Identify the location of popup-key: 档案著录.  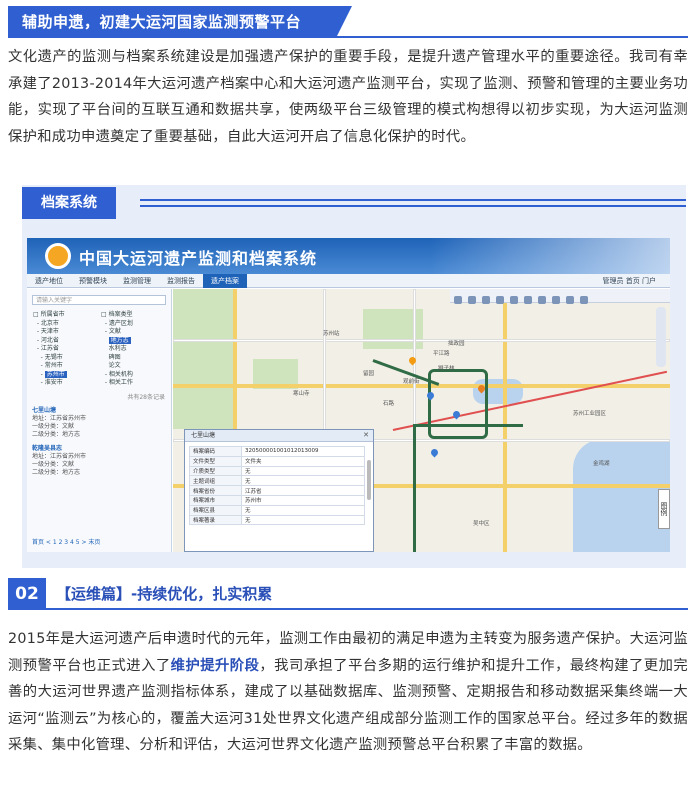
(215, 520).